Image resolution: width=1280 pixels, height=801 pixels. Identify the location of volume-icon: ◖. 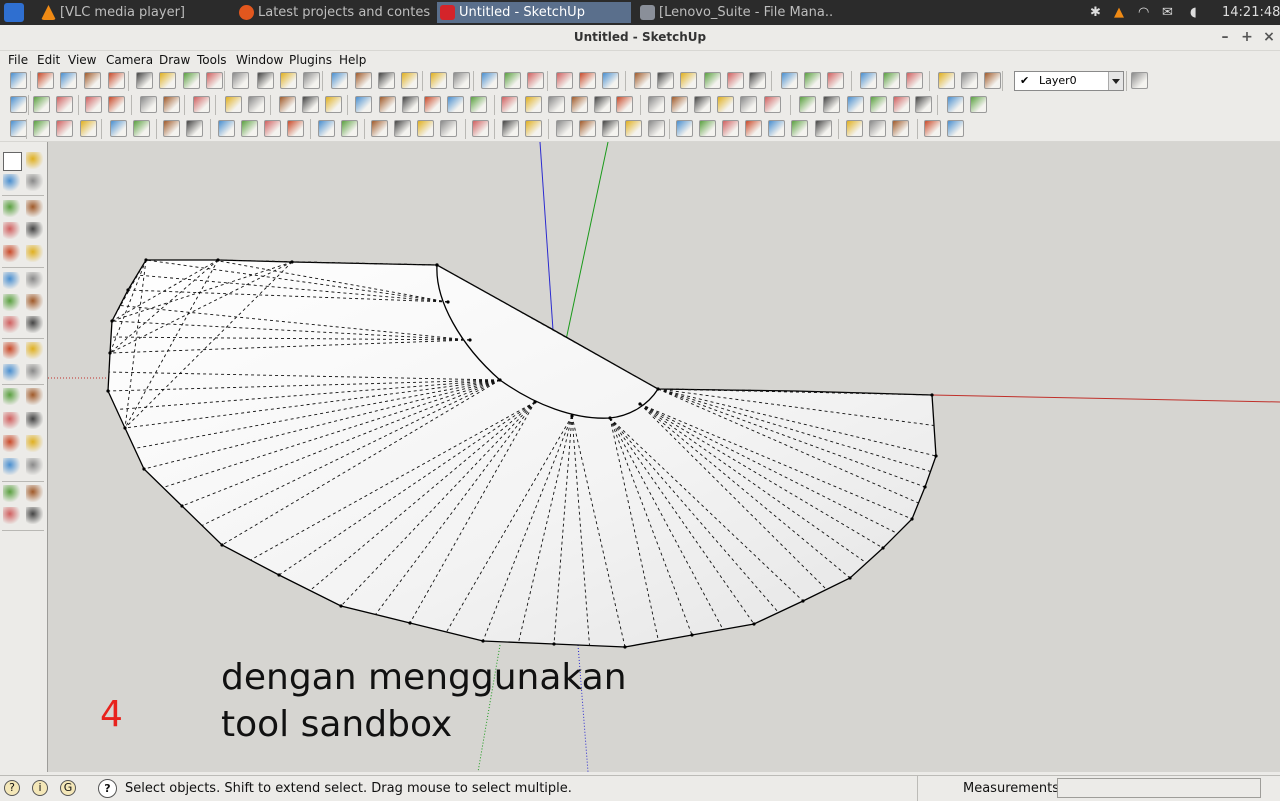
(1193, 12).